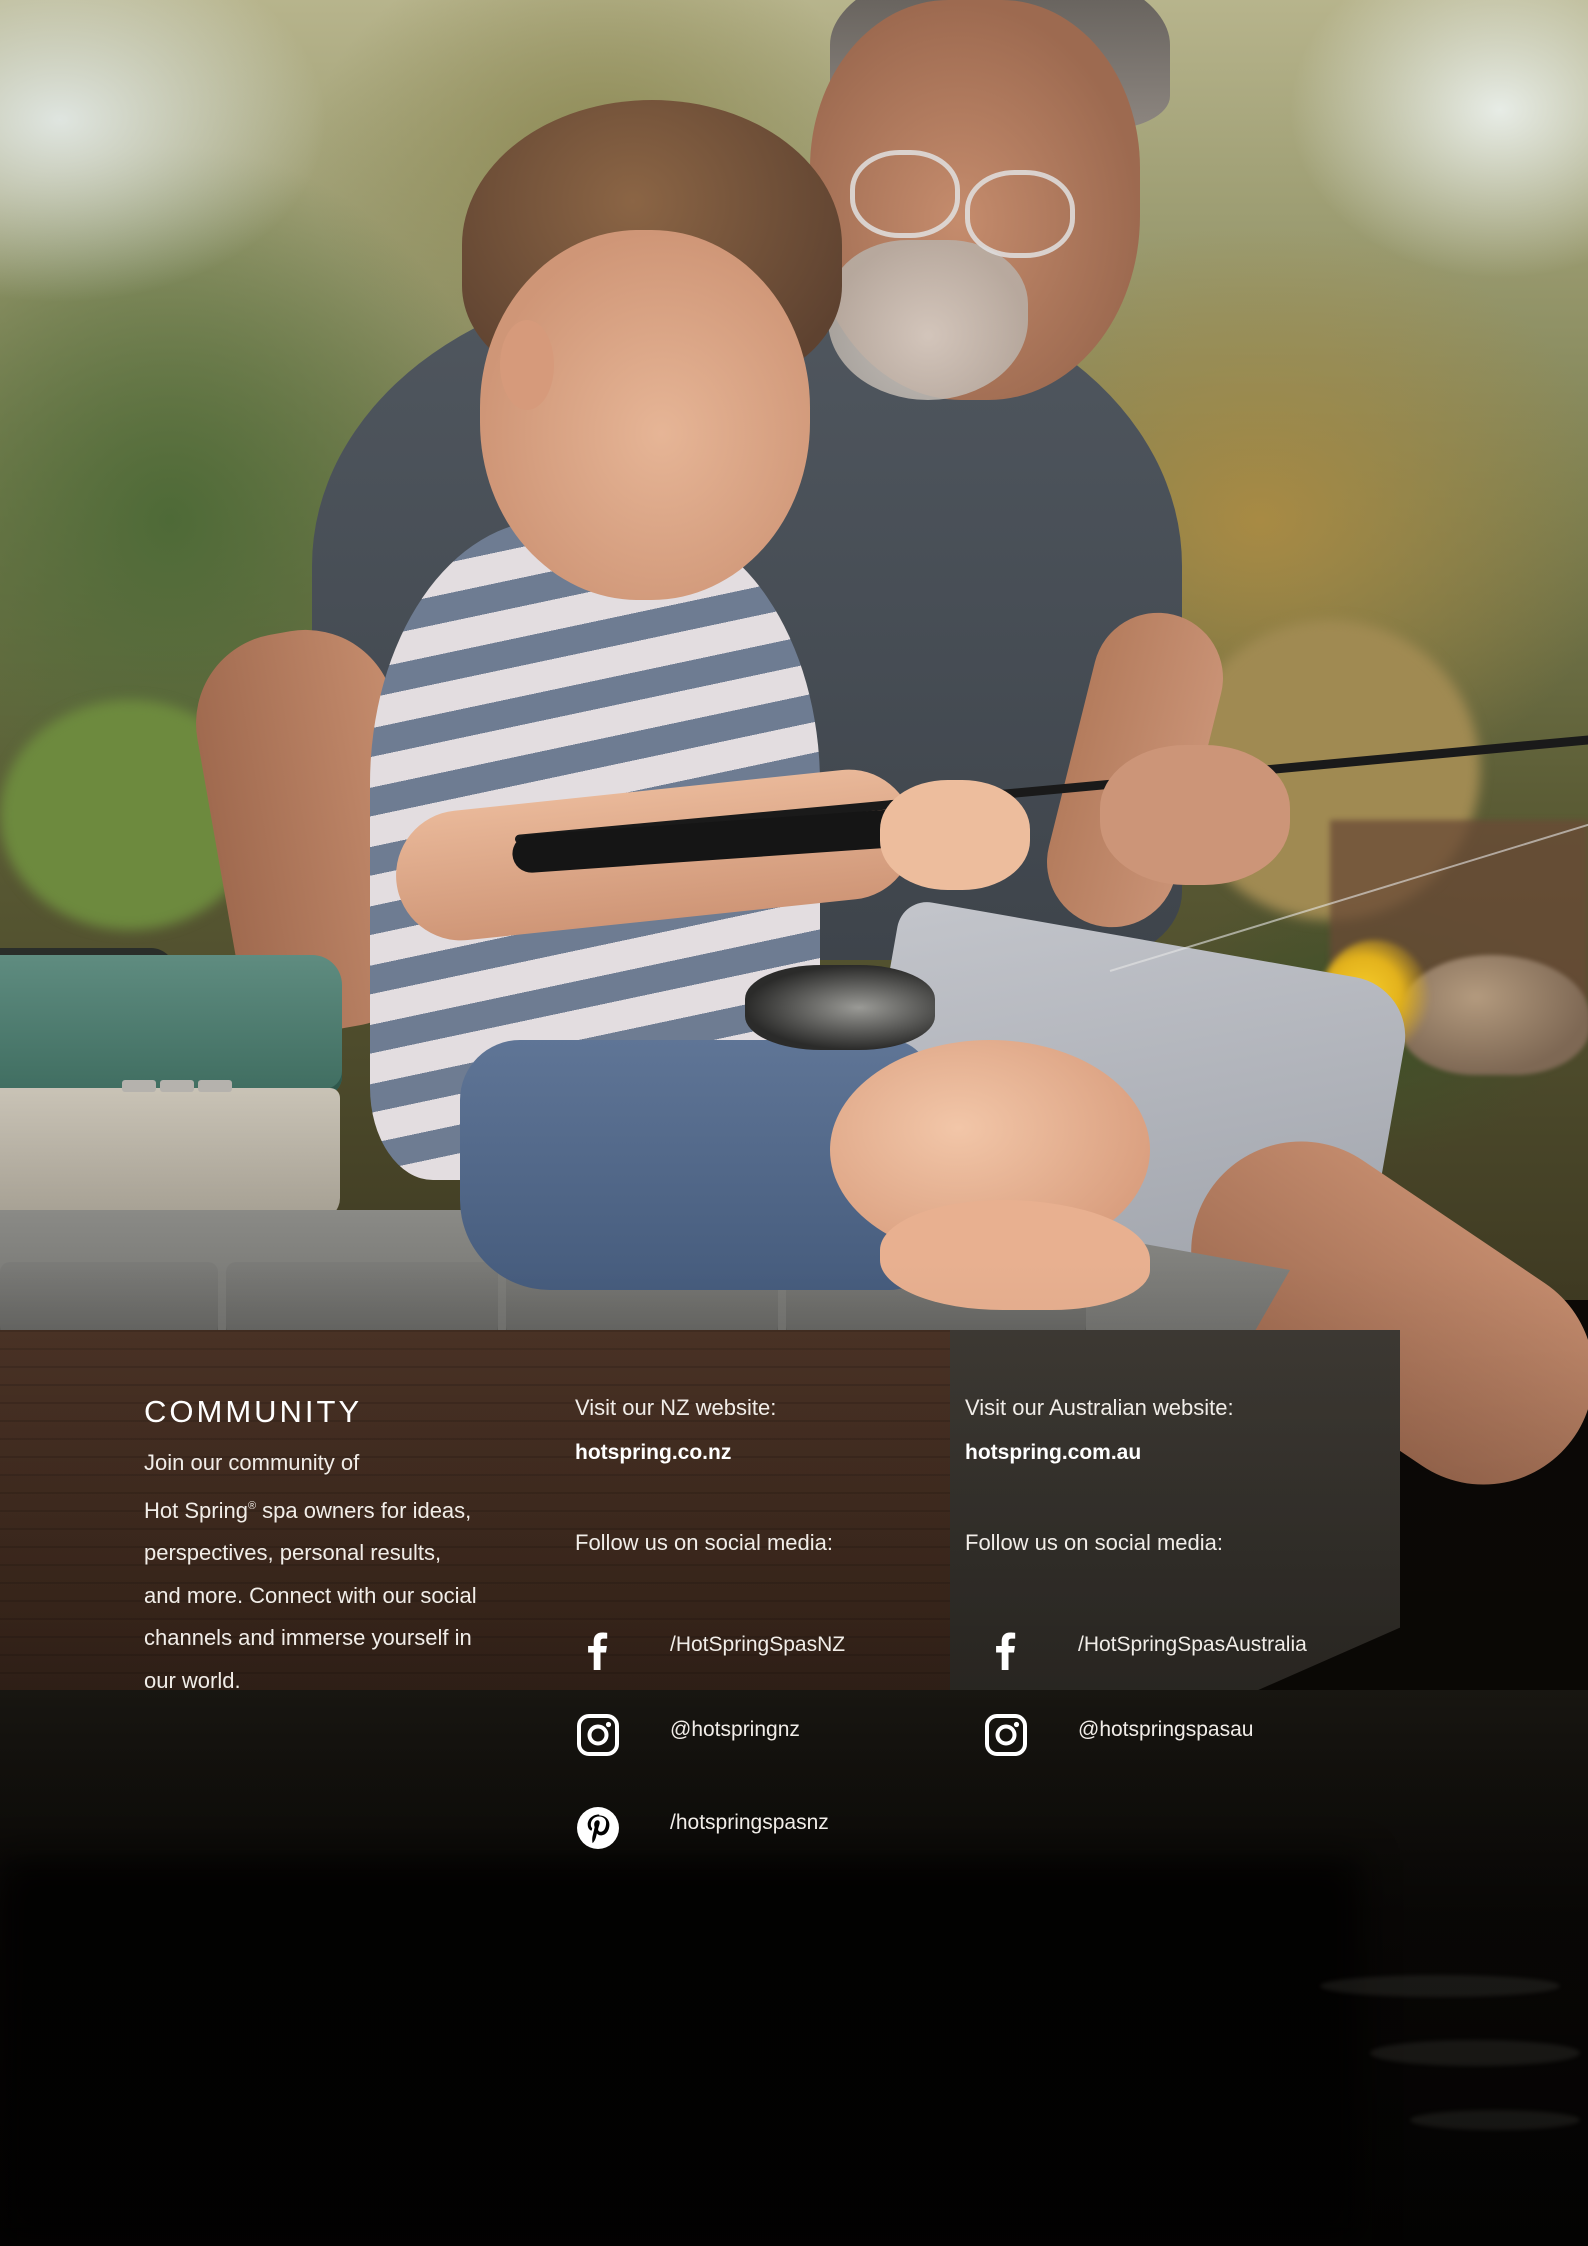 The image size is (1588, 2246). I want to click on nz-facebook-link: /HotSpringSpasNZ, so click(710, 1650).